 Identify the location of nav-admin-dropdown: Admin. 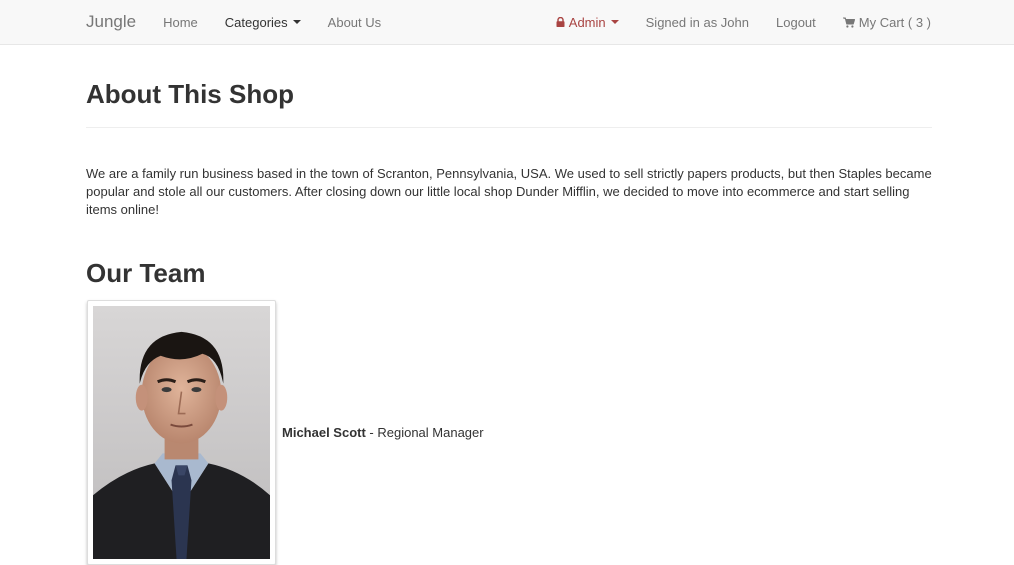
(587, 22).